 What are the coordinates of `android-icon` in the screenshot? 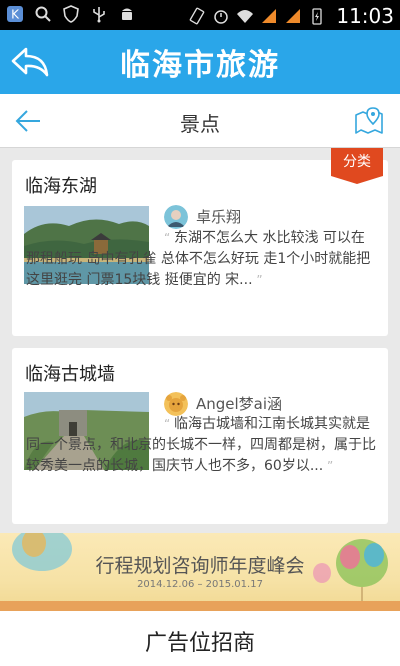 It's located at (127, 14).